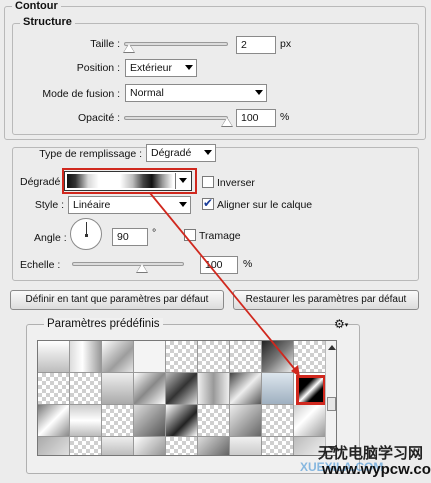  What do you see at coordinates (376, 469) in the screenshot?
I see `watermark-url: www.wypcw.com` at bounding box center [376, 469].